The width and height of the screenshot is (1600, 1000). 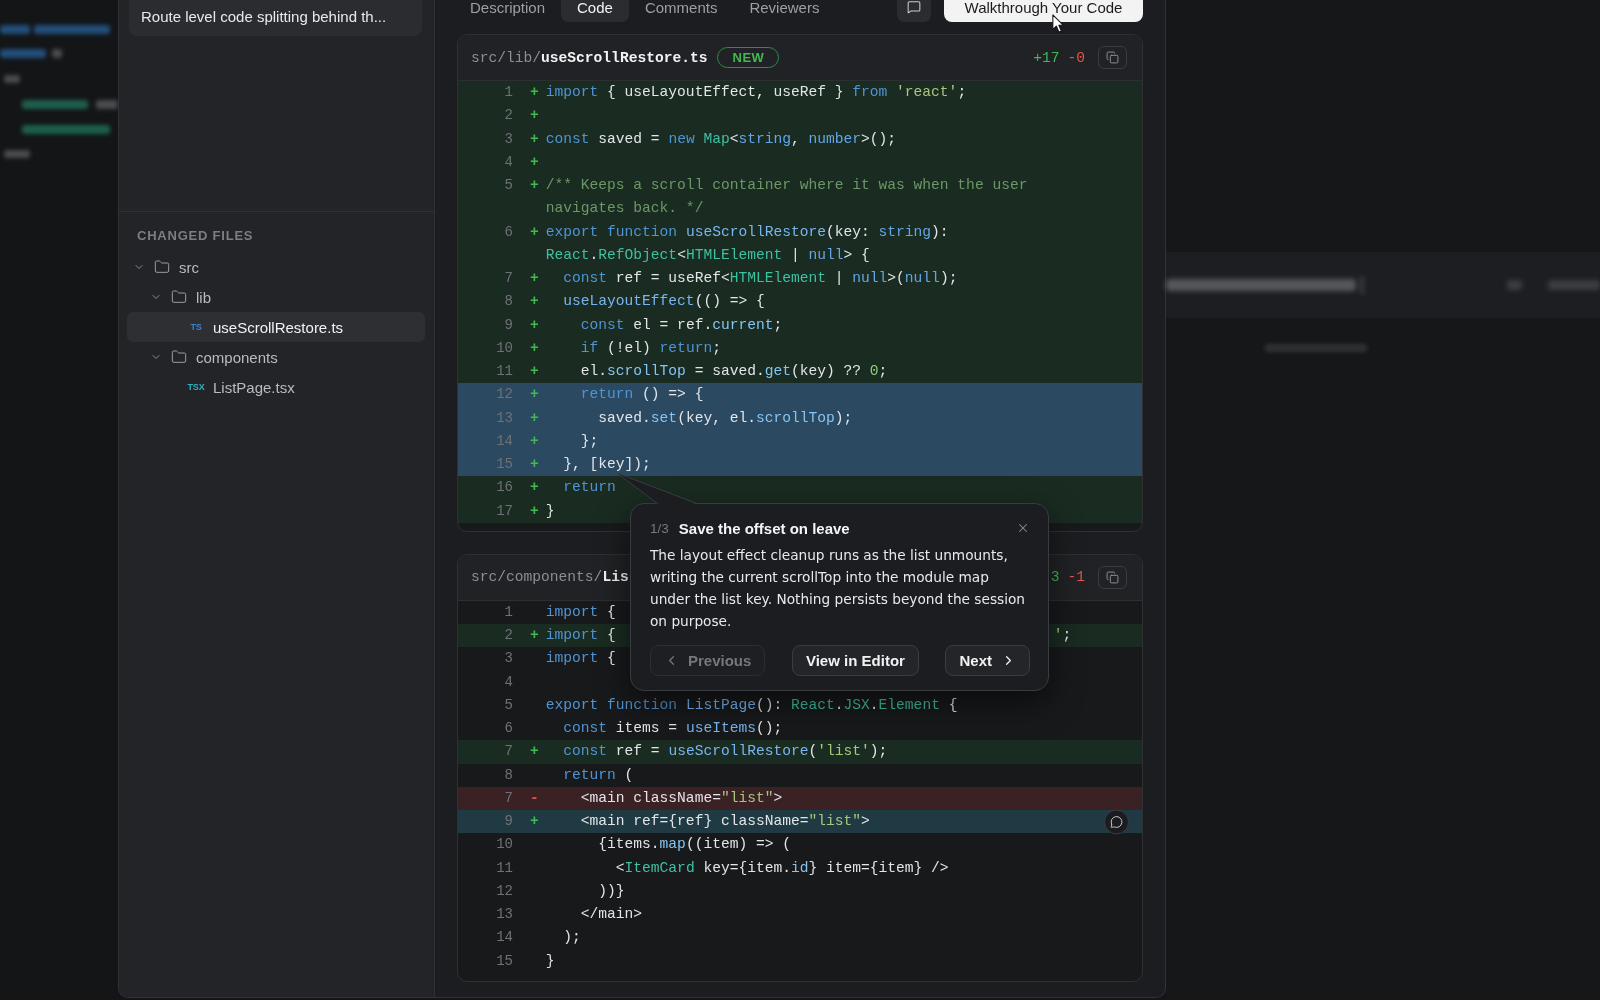 I want to click on code-line: /** Keeps a scroll container where it was when the user navigates back. */, so click(x=787, y=197).